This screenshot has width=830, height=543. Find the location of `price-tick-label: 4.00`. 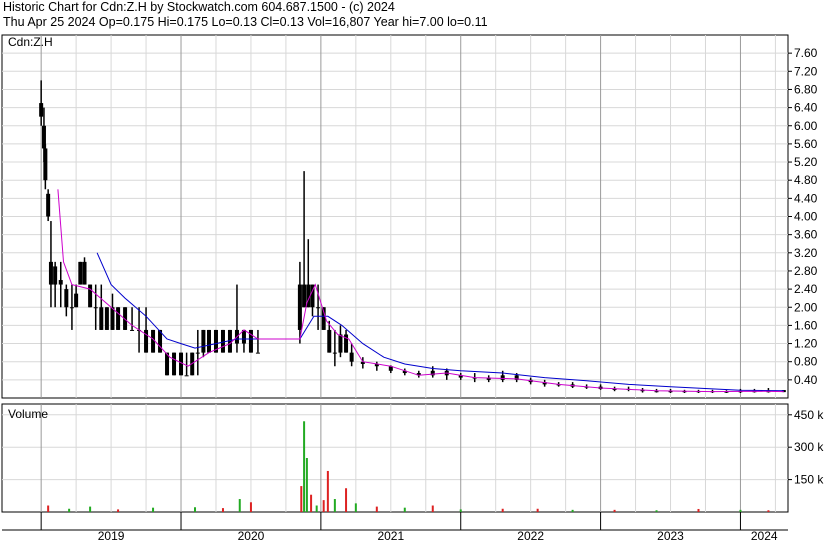

price-tick-label: 4.00 is located at coordinates (806, 217).